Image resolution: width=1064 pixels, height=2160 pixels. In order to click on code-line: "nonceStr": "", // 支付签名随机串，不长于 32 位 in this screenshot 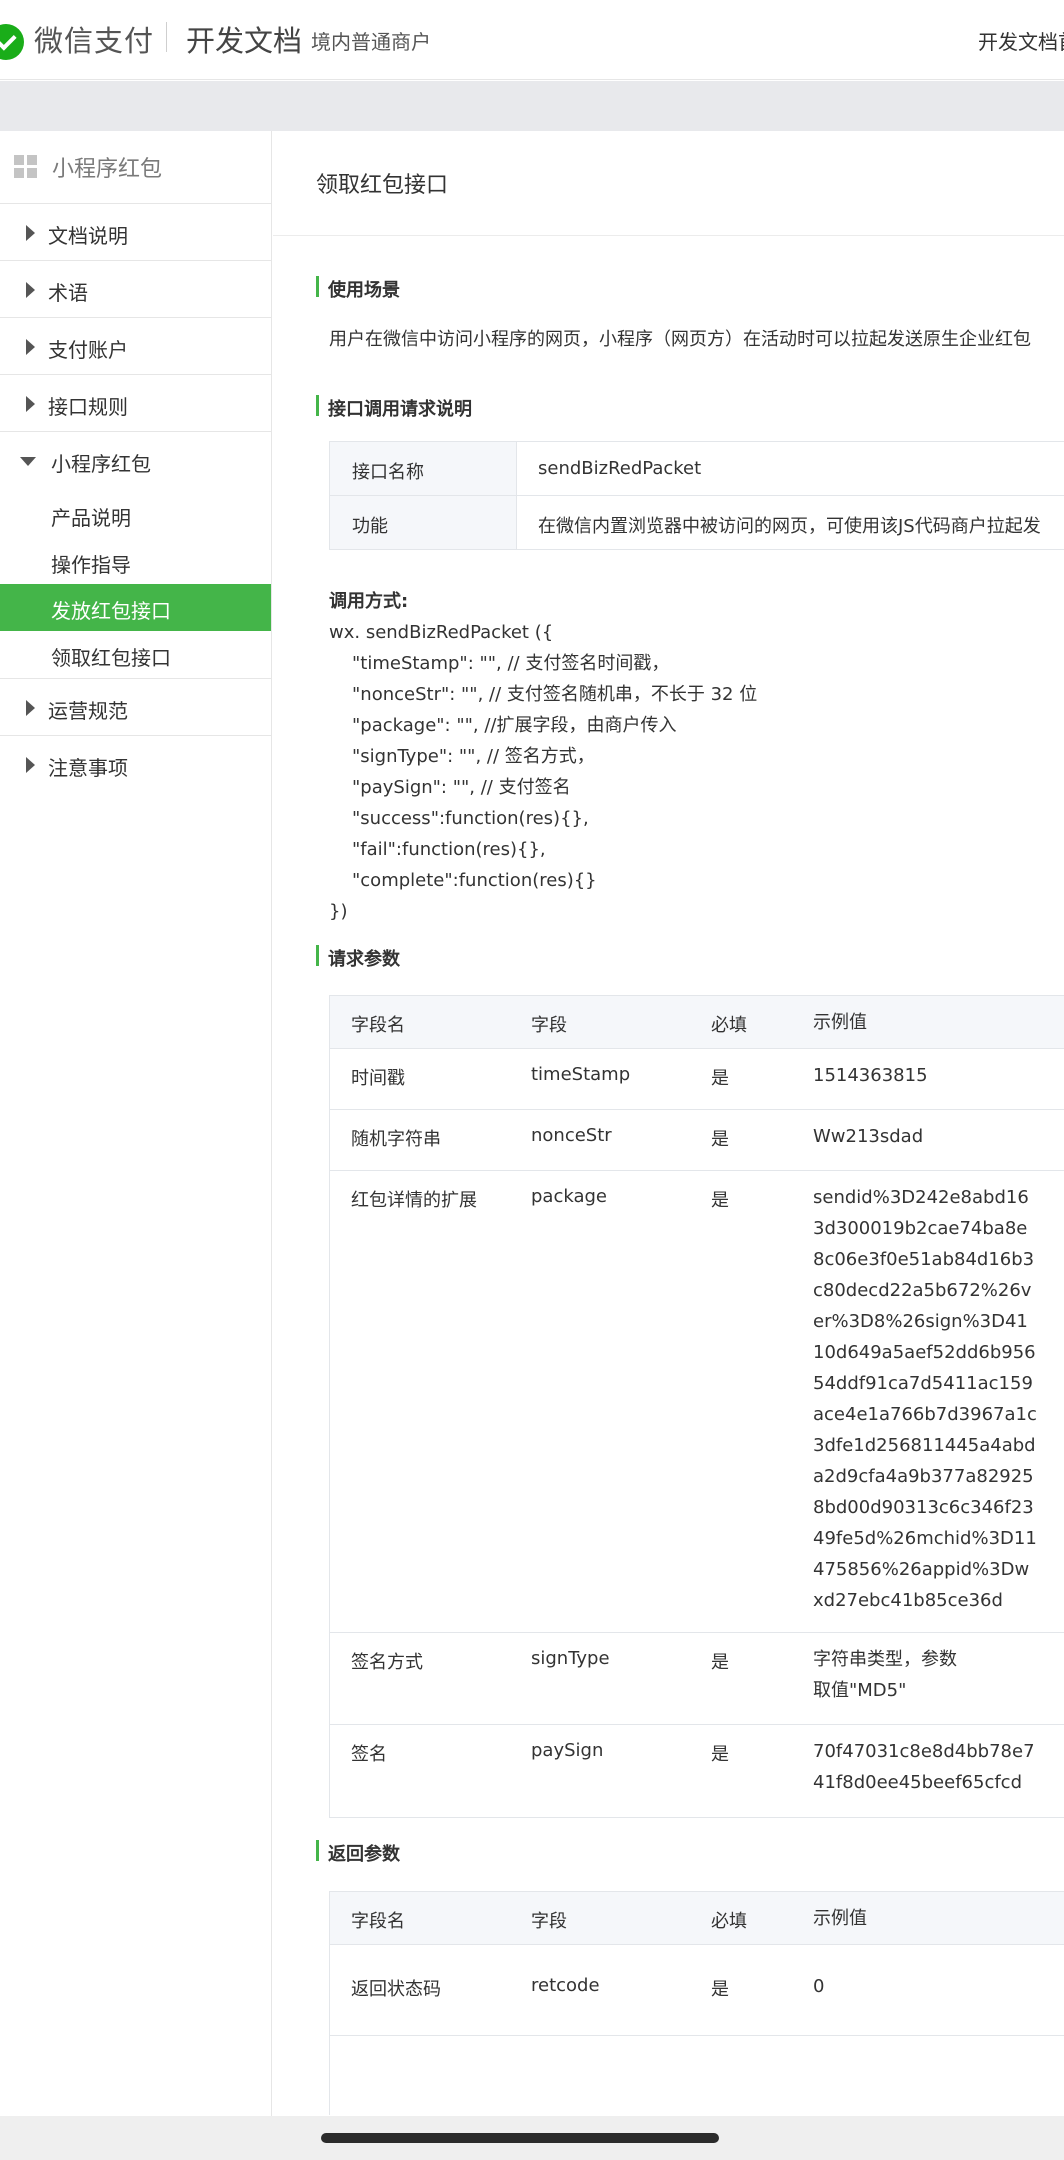, I will do `click(555, 694)`.